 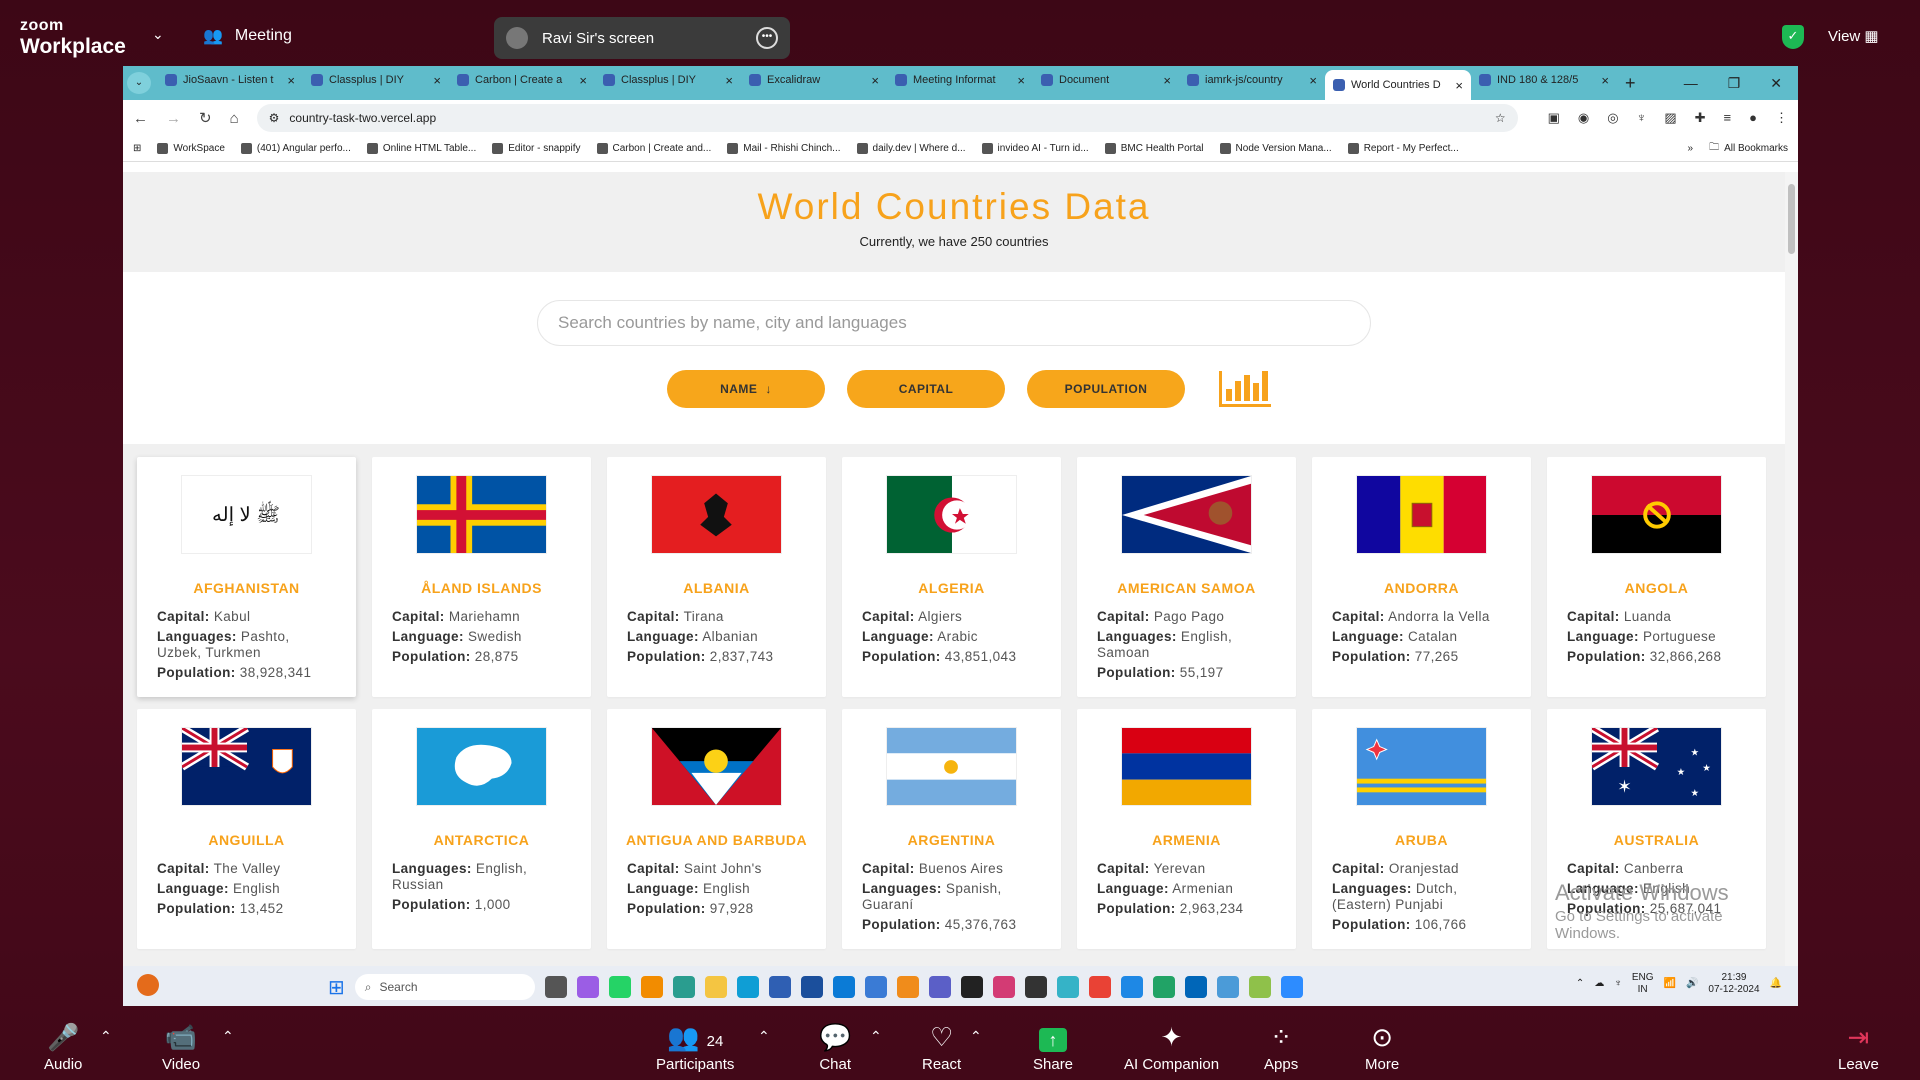 What do you see at coordinates (1791, 219) in the screenshot?
I see `scrollbar-thumb` at bounding box center [1791, 219].